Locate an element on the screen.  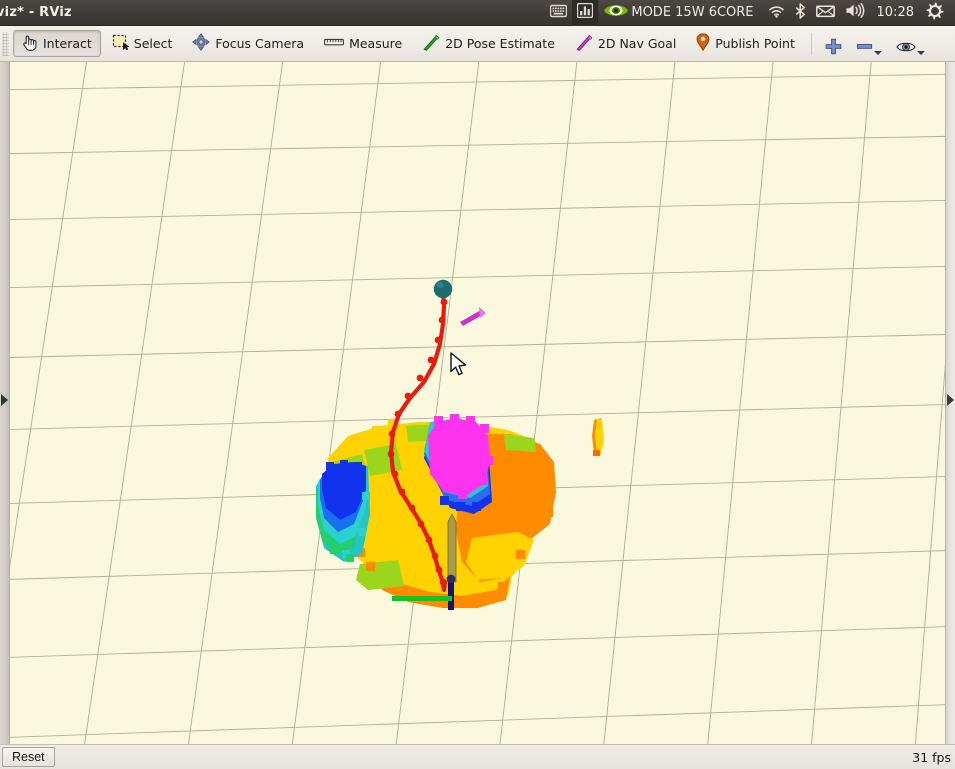
envelope-icon is located at coordinates (825, 12).